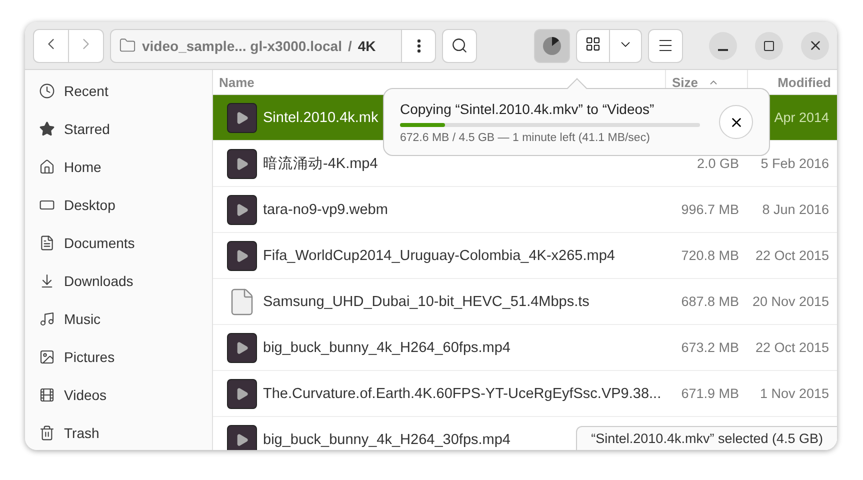 This screenshot has height=480, width=863. I want to click on modified-date: 8 Jun 2016, so click(795, 209).